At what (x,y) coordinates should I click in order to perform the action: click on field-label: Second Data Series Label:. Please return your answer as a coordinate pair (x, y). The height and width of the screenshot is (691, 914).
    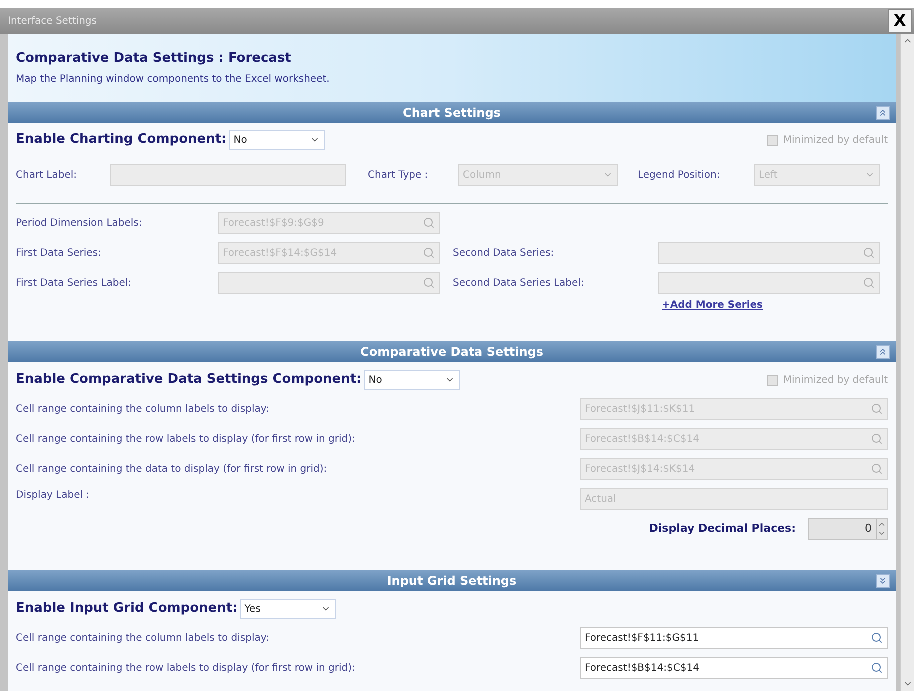
    Looking at the image, I should click on (519, 283).